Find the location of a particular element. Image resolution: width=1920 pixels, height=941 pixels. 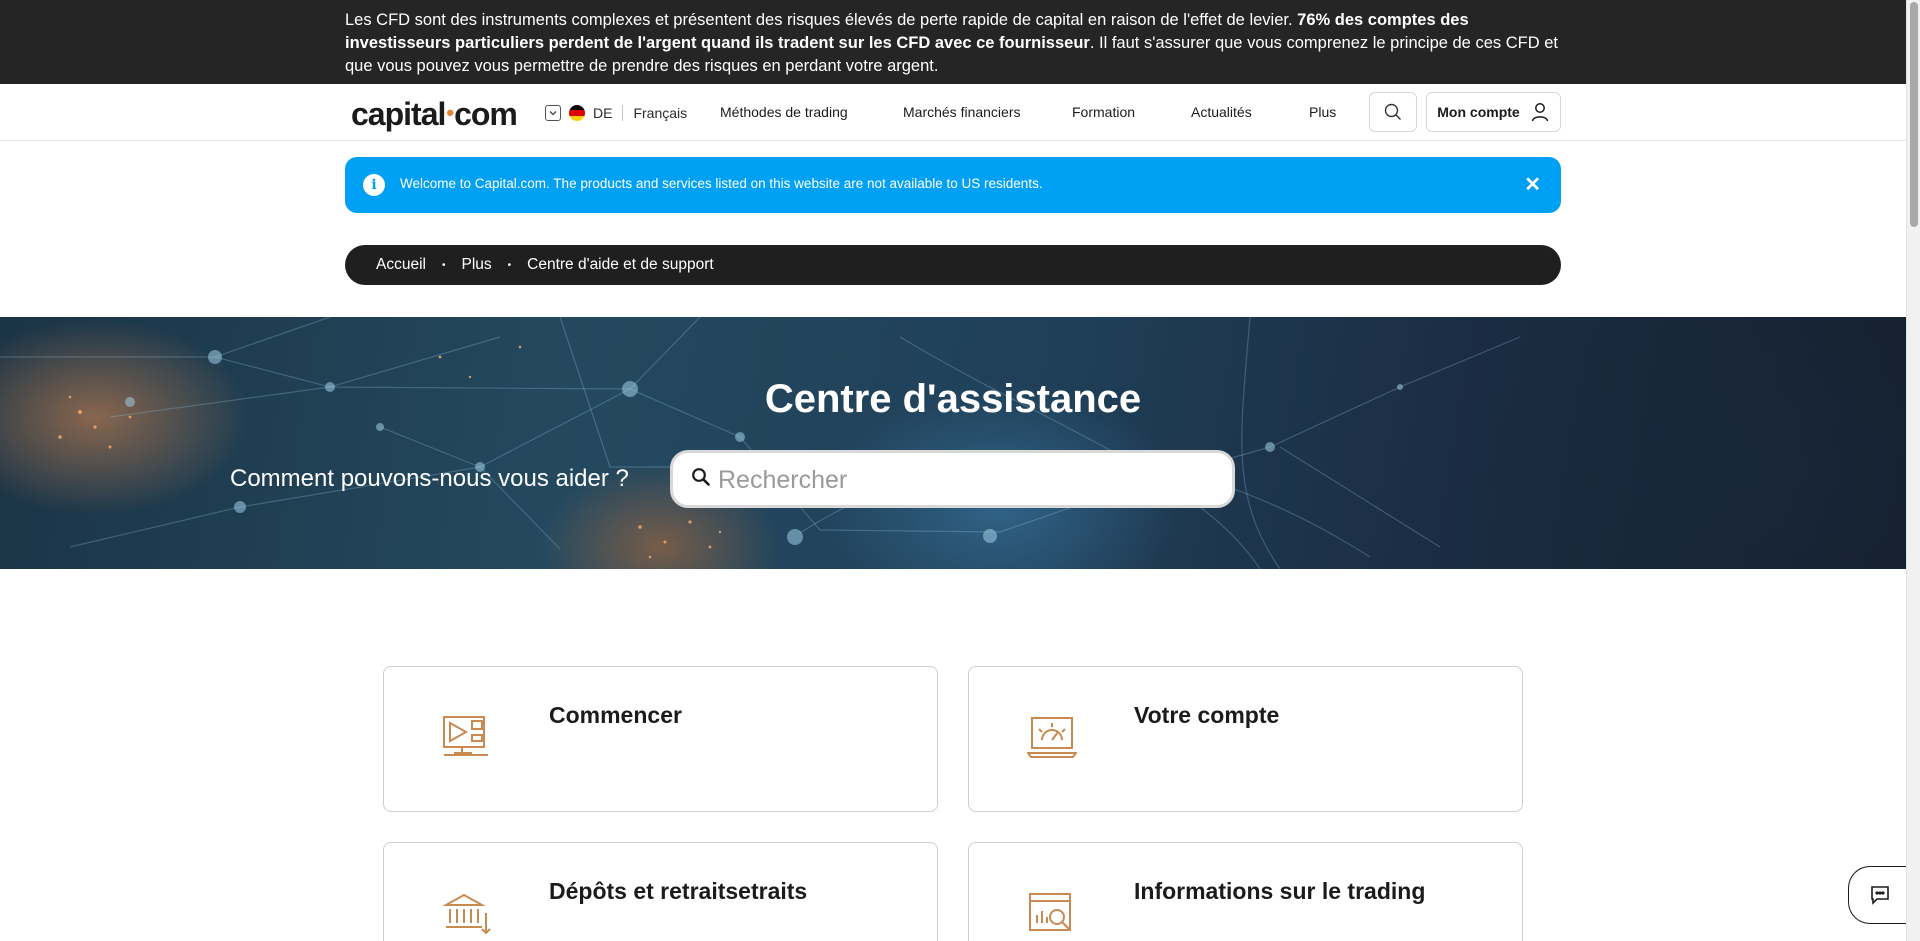

chat-bubble-icon is located at coordinates (1879, 895).